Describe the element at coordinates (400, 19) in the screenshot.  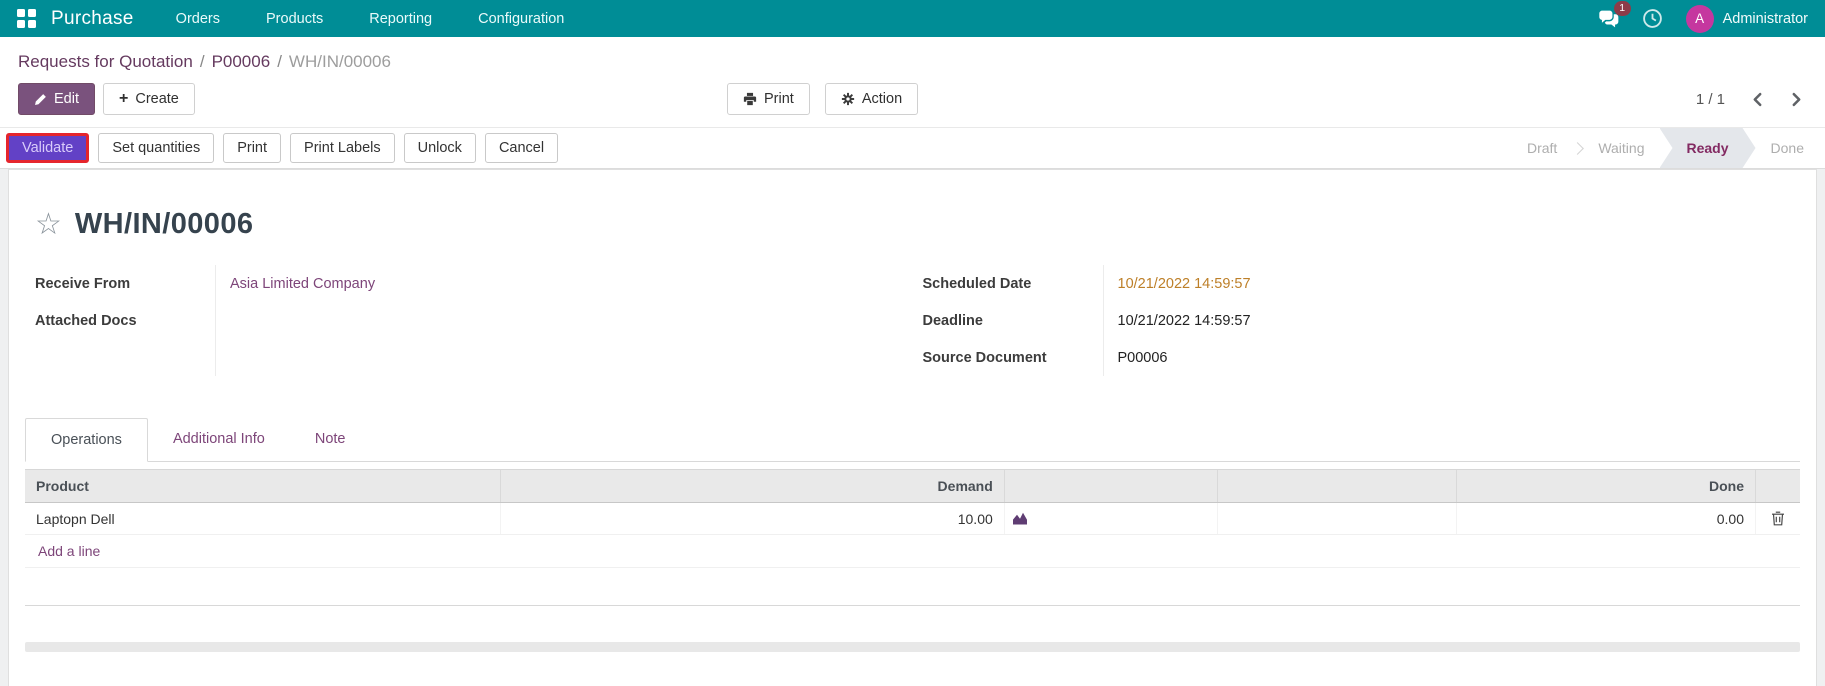
I see `menu-reporting: Reporting` at that location.